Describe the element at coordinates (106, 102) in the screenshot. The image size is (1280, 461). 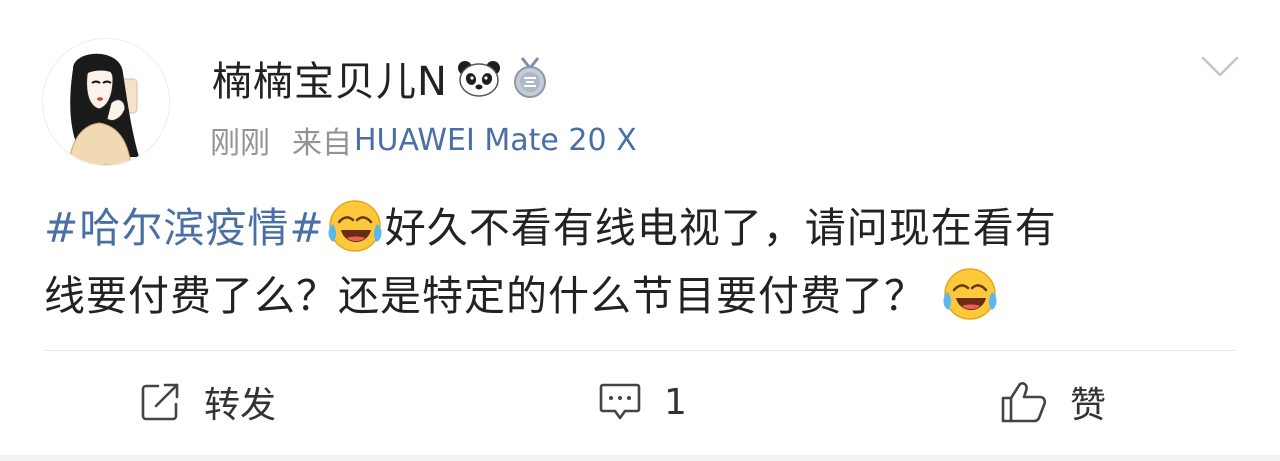
I see `avatar` at that location.